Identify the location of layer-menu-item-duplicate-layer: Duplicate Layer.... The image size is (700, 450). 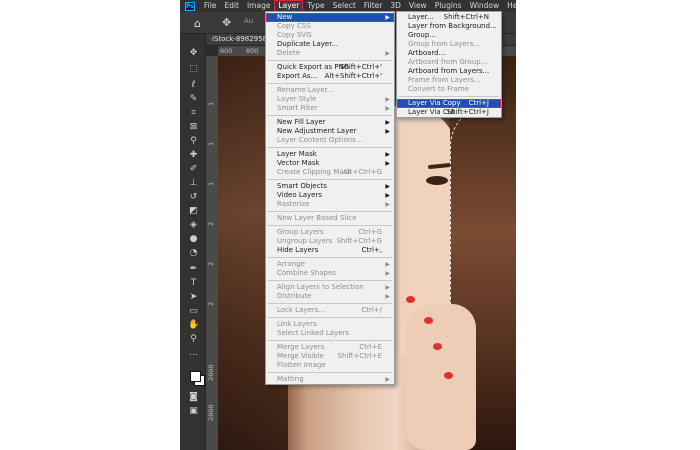
(330, 44).